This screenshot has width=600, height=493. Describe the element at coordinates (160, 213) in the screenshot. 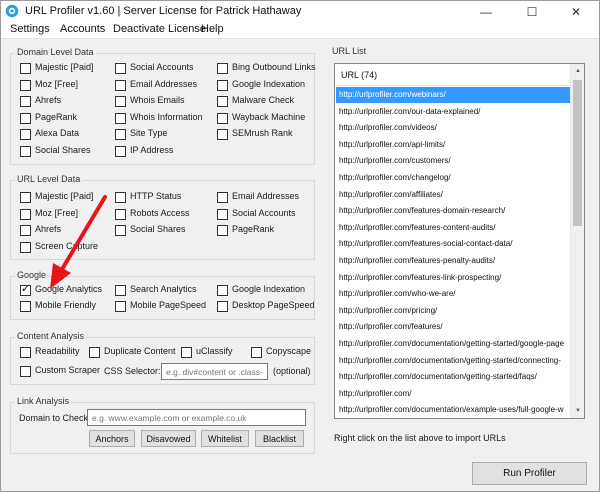

I see `checkbox-label: Robots Access` at that location.